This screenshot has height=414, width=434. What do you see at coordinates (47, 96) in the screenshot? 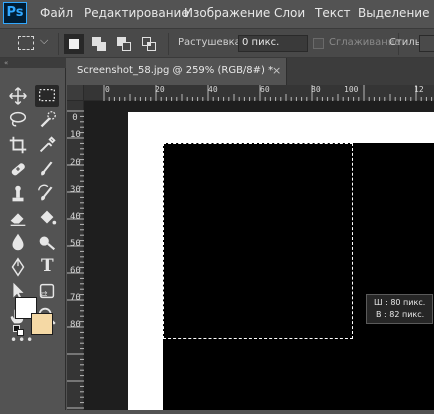
I see `rectangular-marquee-icon` at bounding box center [47, 96].